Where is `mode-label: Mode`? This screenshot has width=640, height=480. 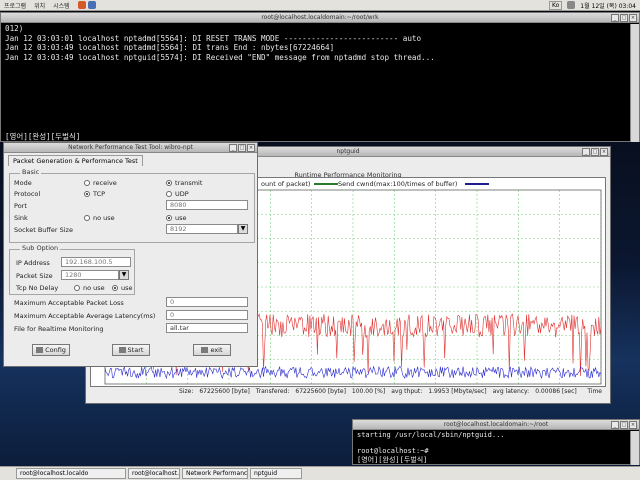
mode-label: Mode is located at coordinates (23, 183).